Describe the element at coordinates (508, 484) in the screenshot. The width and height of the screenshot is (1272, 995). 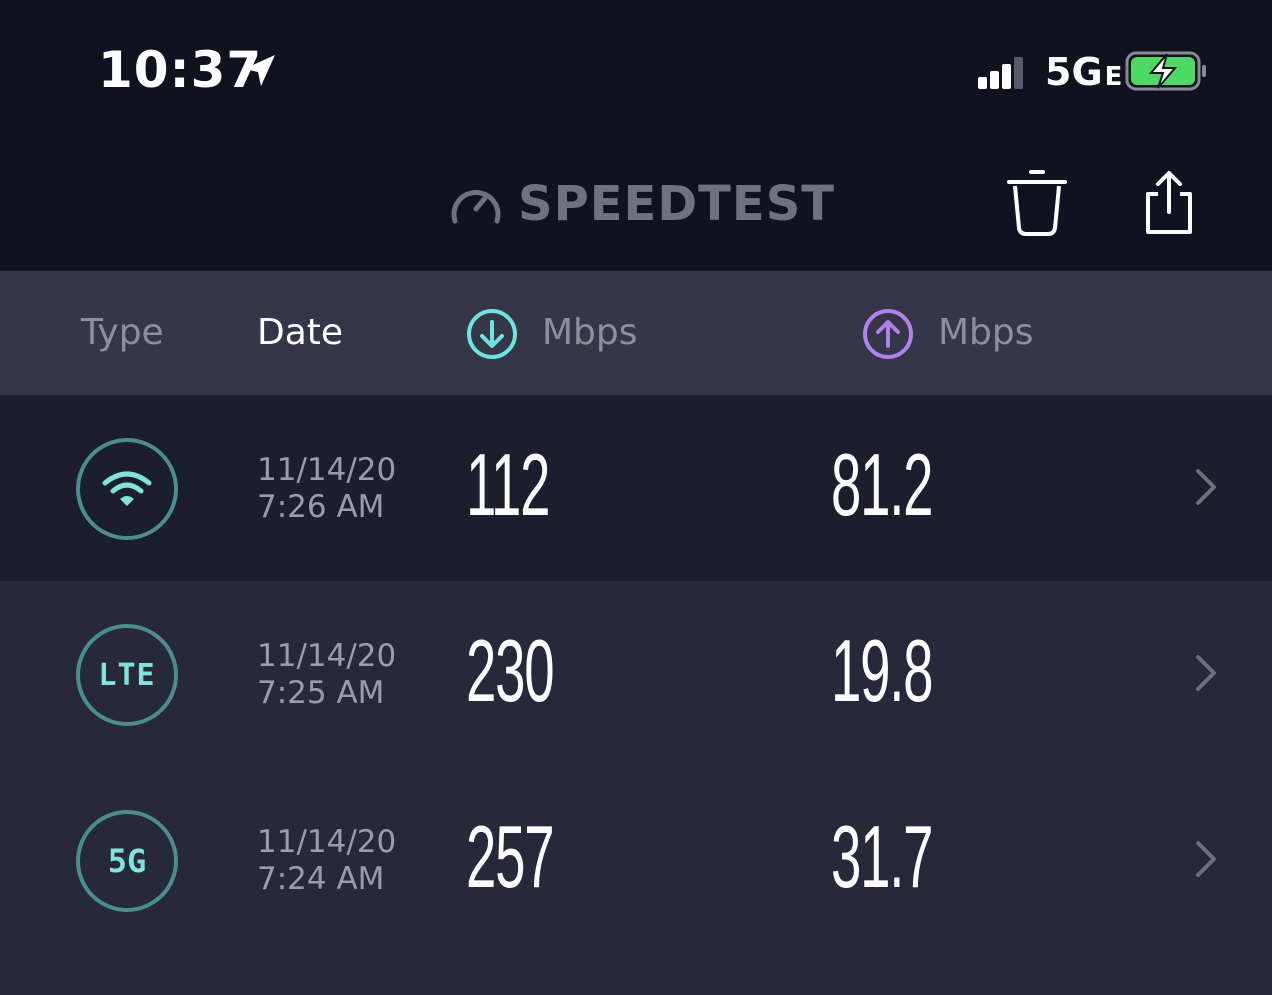
I see `download-value: 112` at that location.